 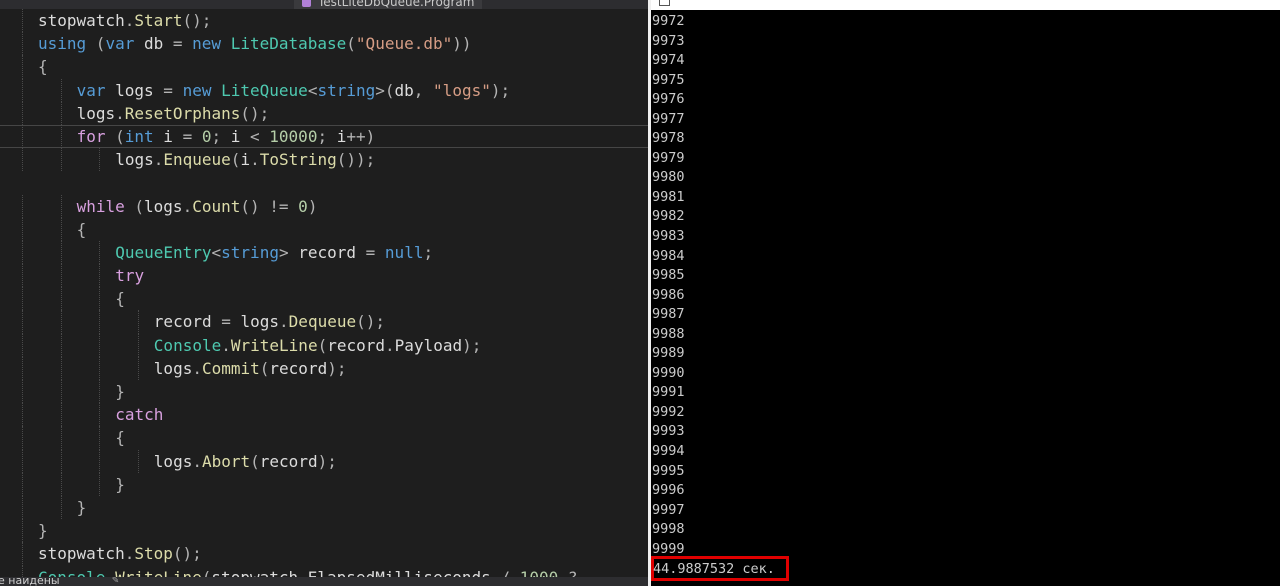 I want to click on code-line: logs.Enqueue(i.ToString());, so click(x=324, y=160).